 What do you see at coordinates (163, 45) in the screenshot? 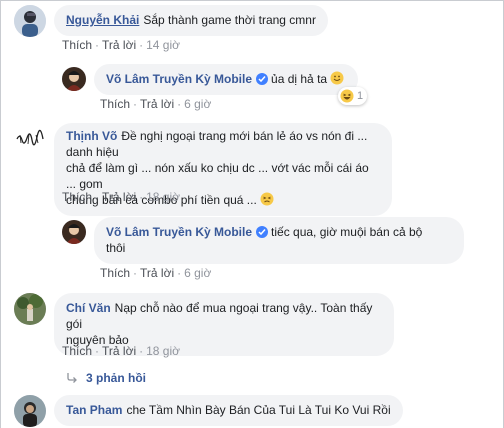
I see `timestamp: 14 giờ` at bounding box center [163, 45].